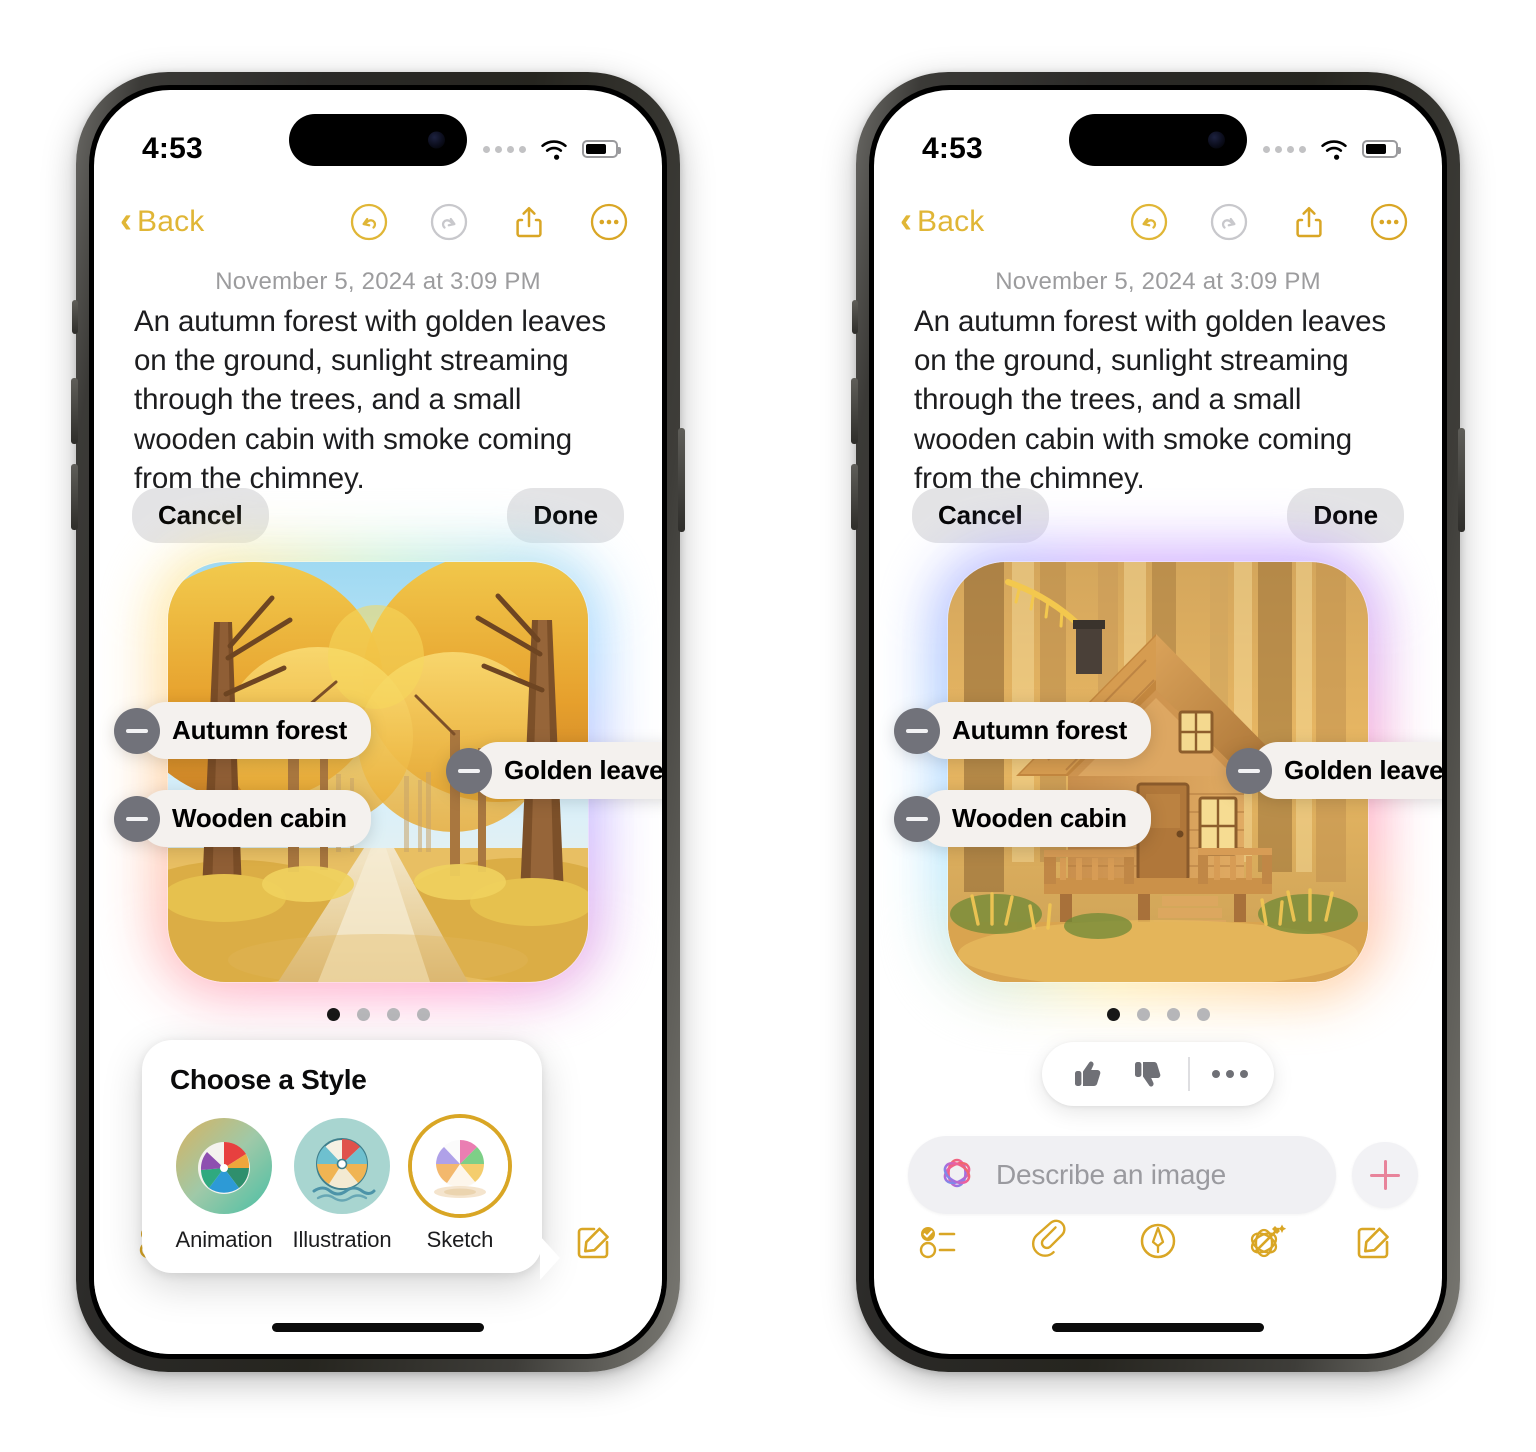  What do you see at coordinates (1158, 1014) in the screenshot?
I see `page-indicator-right` at bounding box center [1158, 1014].